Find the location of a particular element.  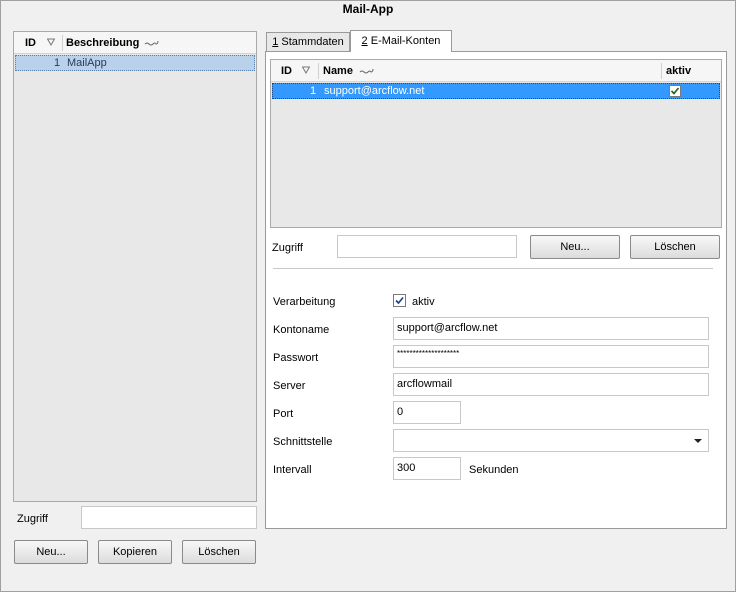

interval-field: 300 is located at coordinates (427, 468).